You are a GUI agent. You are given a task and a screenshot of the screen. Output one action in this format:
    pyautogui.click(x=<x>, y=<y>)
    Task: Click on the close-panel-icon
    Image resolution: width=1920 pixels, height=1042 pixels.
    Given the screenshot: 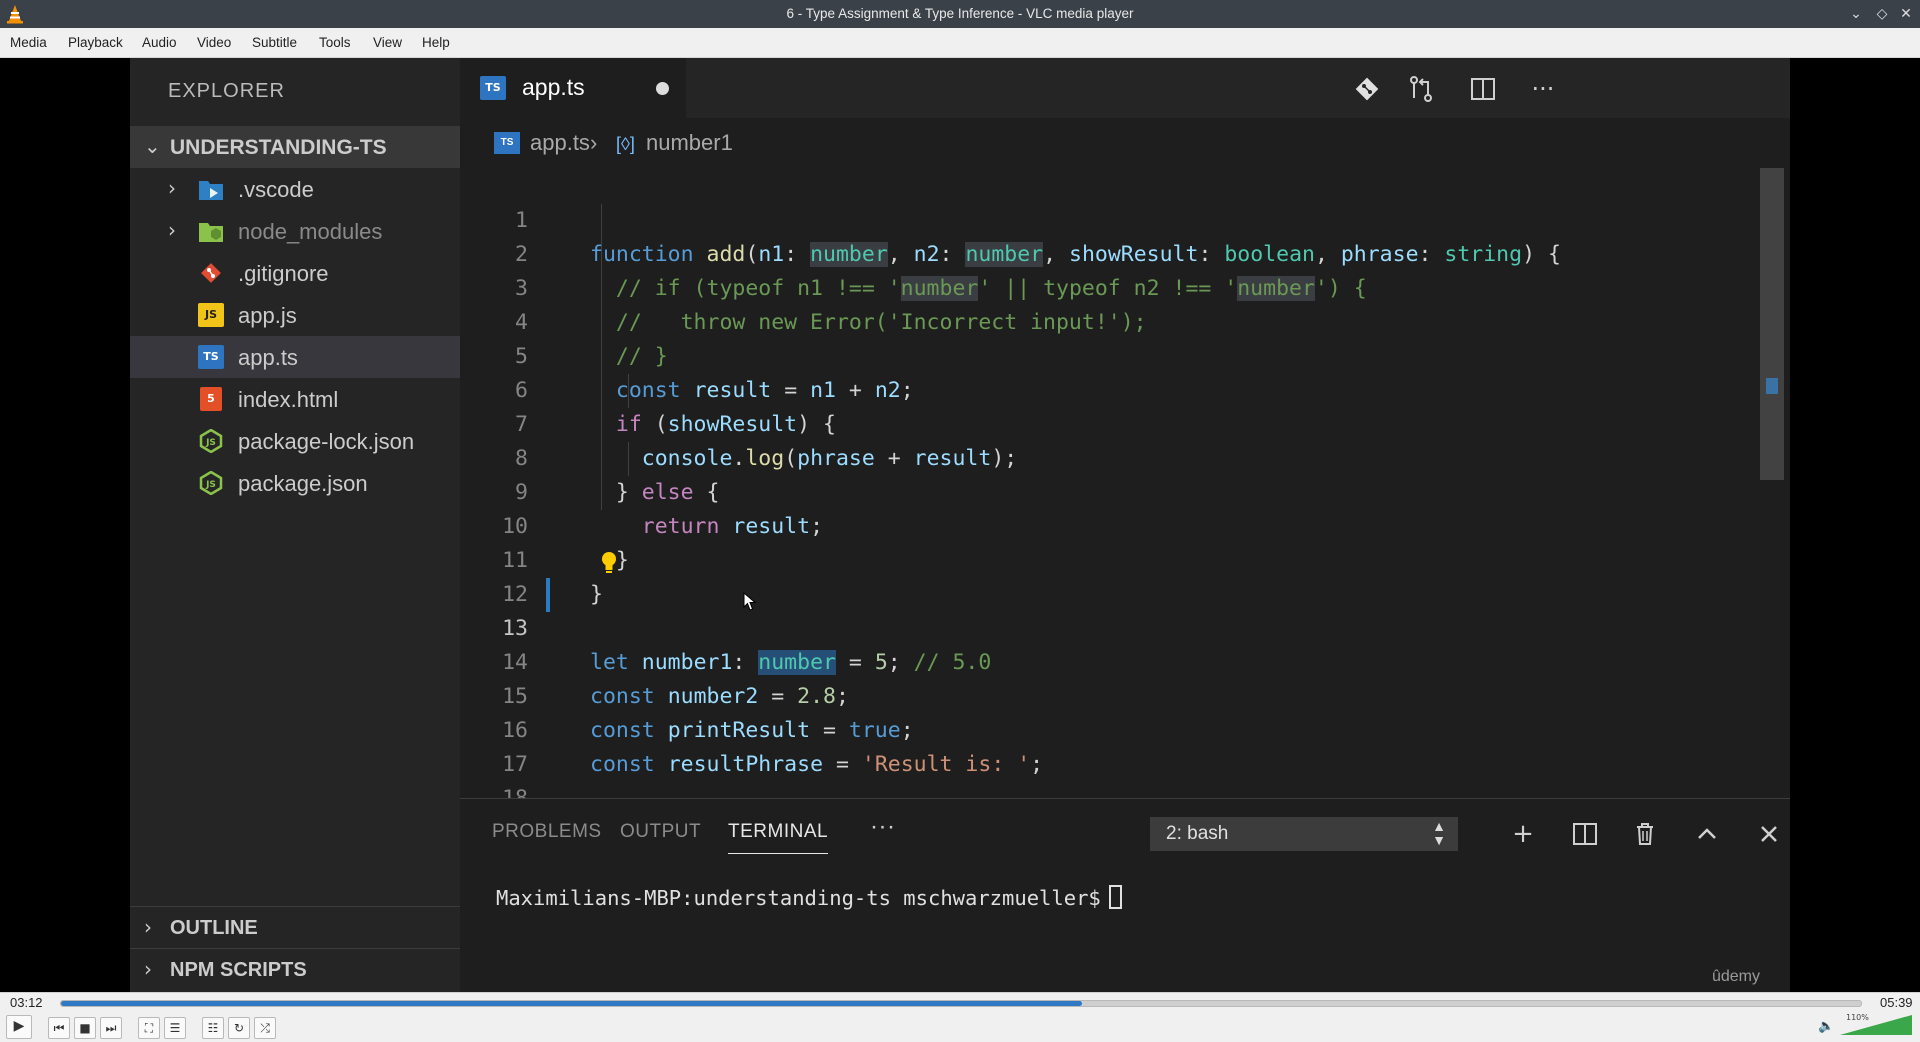 What is the action you would take?
    pyautogui.click(x=1769, y=834)
    